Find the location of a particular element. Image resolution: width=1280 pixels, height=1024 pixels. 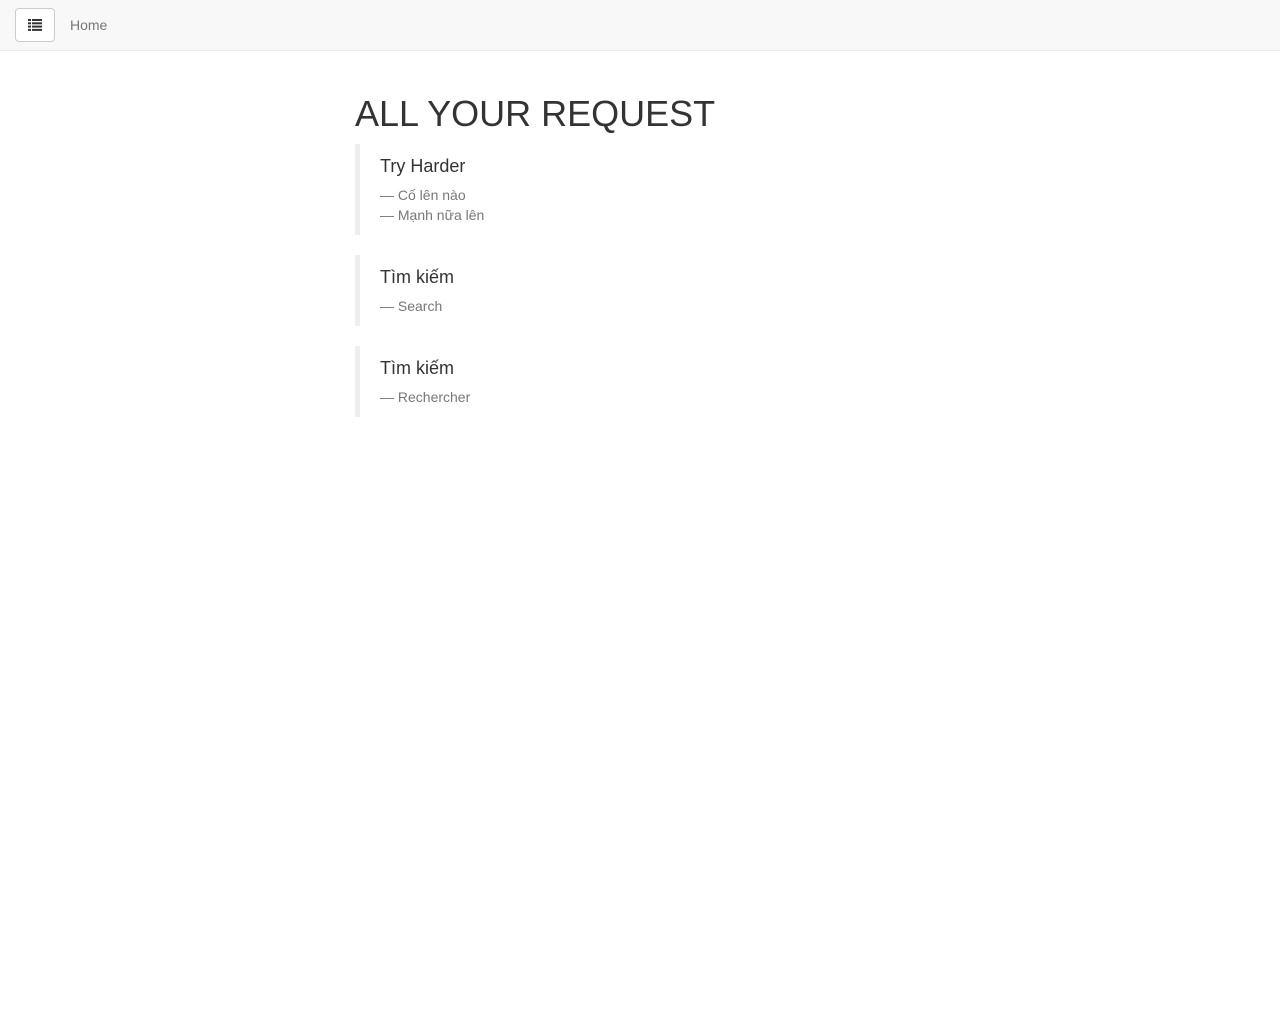

menu-toggle-button is located at coordinates (35, 25).